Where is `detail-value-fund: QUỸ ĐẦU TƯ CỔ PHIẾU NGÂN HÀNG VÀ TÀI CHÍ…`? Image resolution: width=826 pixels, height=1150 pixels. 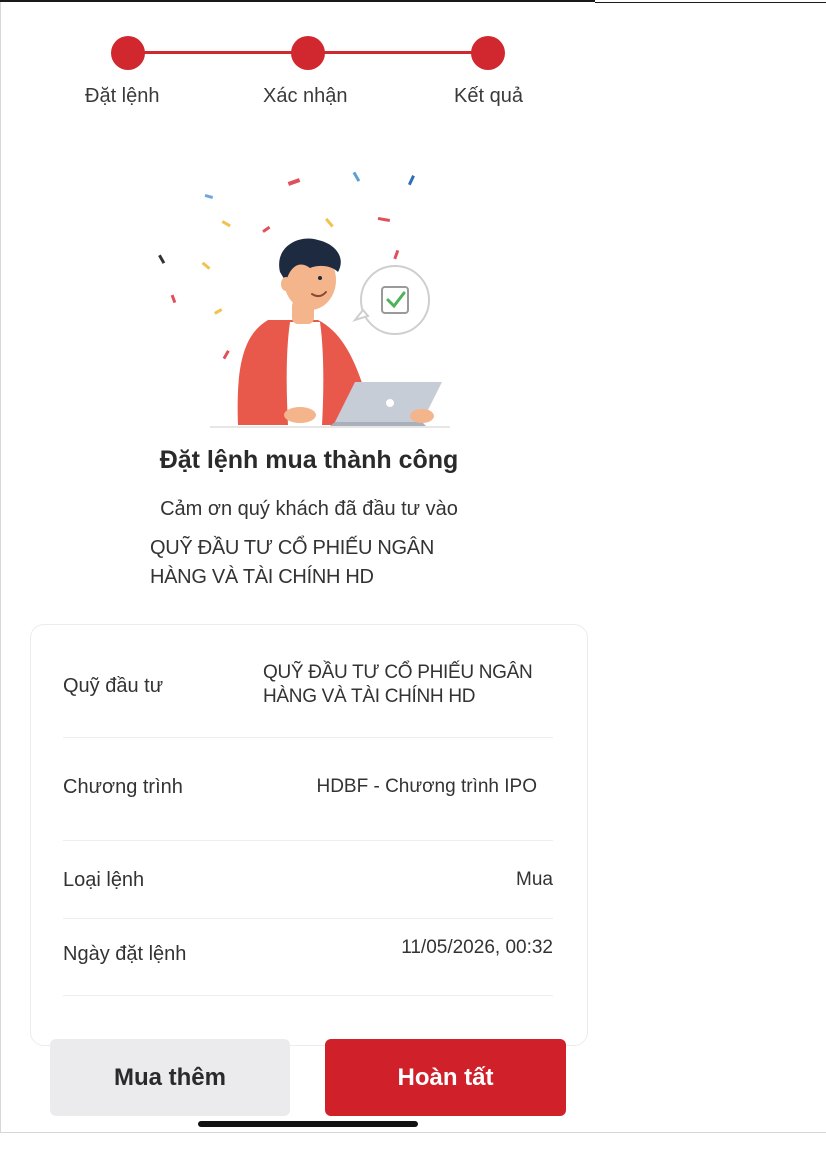 detail-value-fund: QUỸ ĐẦU TƯ CỔ PHIẾU NGÂN HÀNG VÀ TÀI CHÍ… is located at coordinates (409, 685).